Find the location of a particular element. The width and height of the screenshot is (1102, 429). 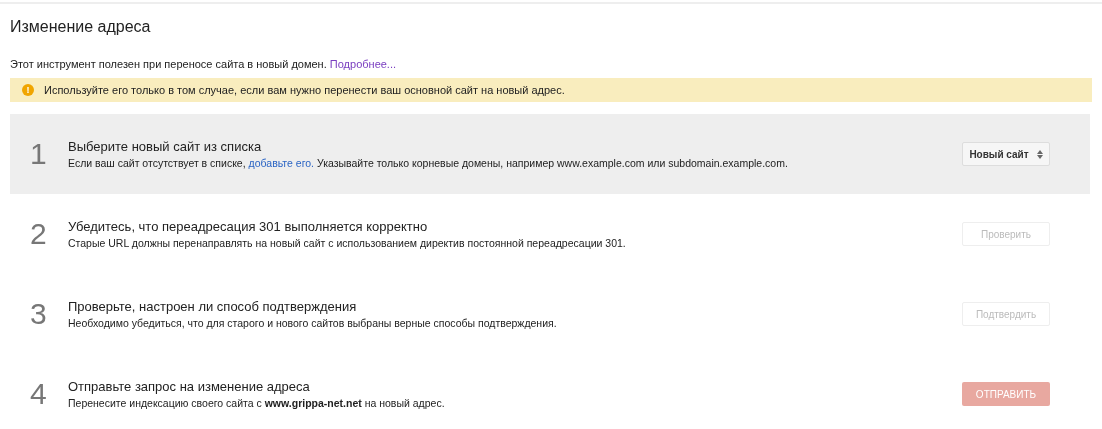

step-description: Перенесите индексацию своего сайта с www.grippa-net.net на новый адрес. is located at coordinates (257, 403).